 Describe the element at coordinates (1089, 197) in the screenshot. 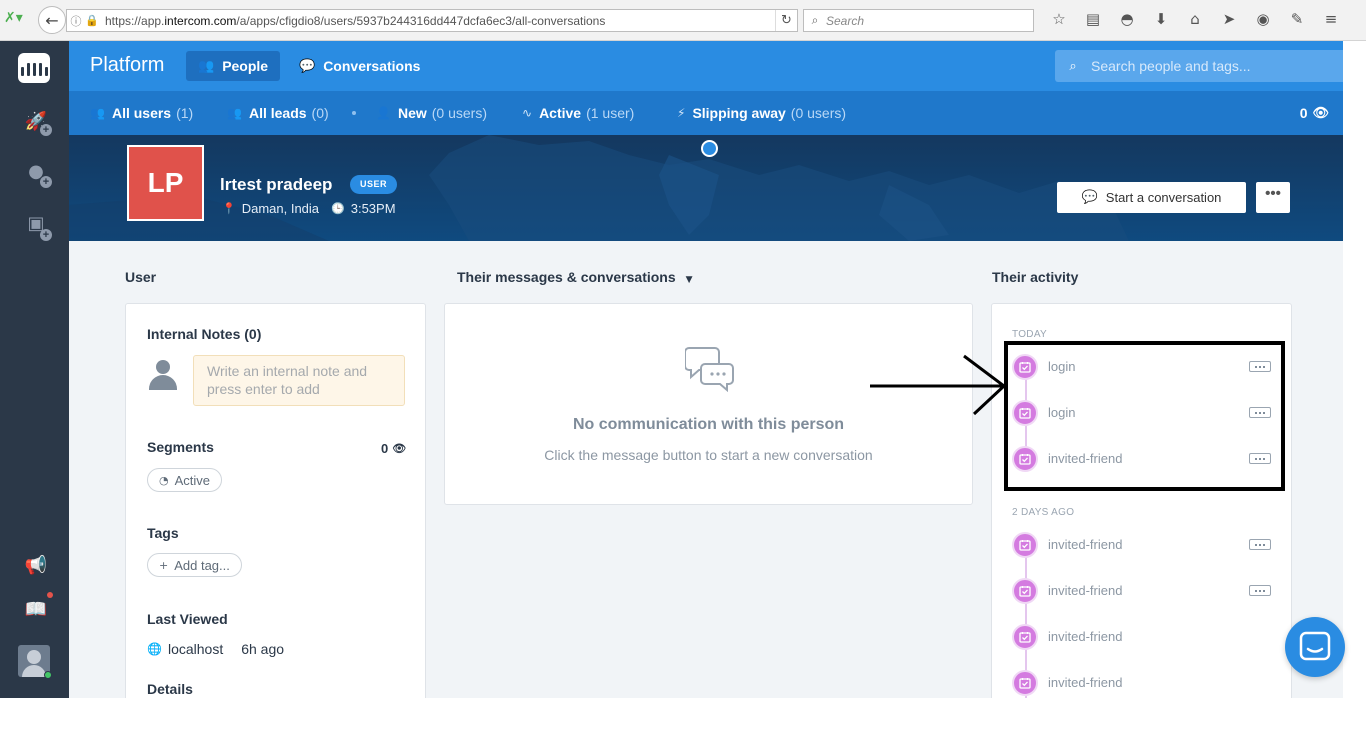

I see `chat-bubble-icon: 💬` at that location.